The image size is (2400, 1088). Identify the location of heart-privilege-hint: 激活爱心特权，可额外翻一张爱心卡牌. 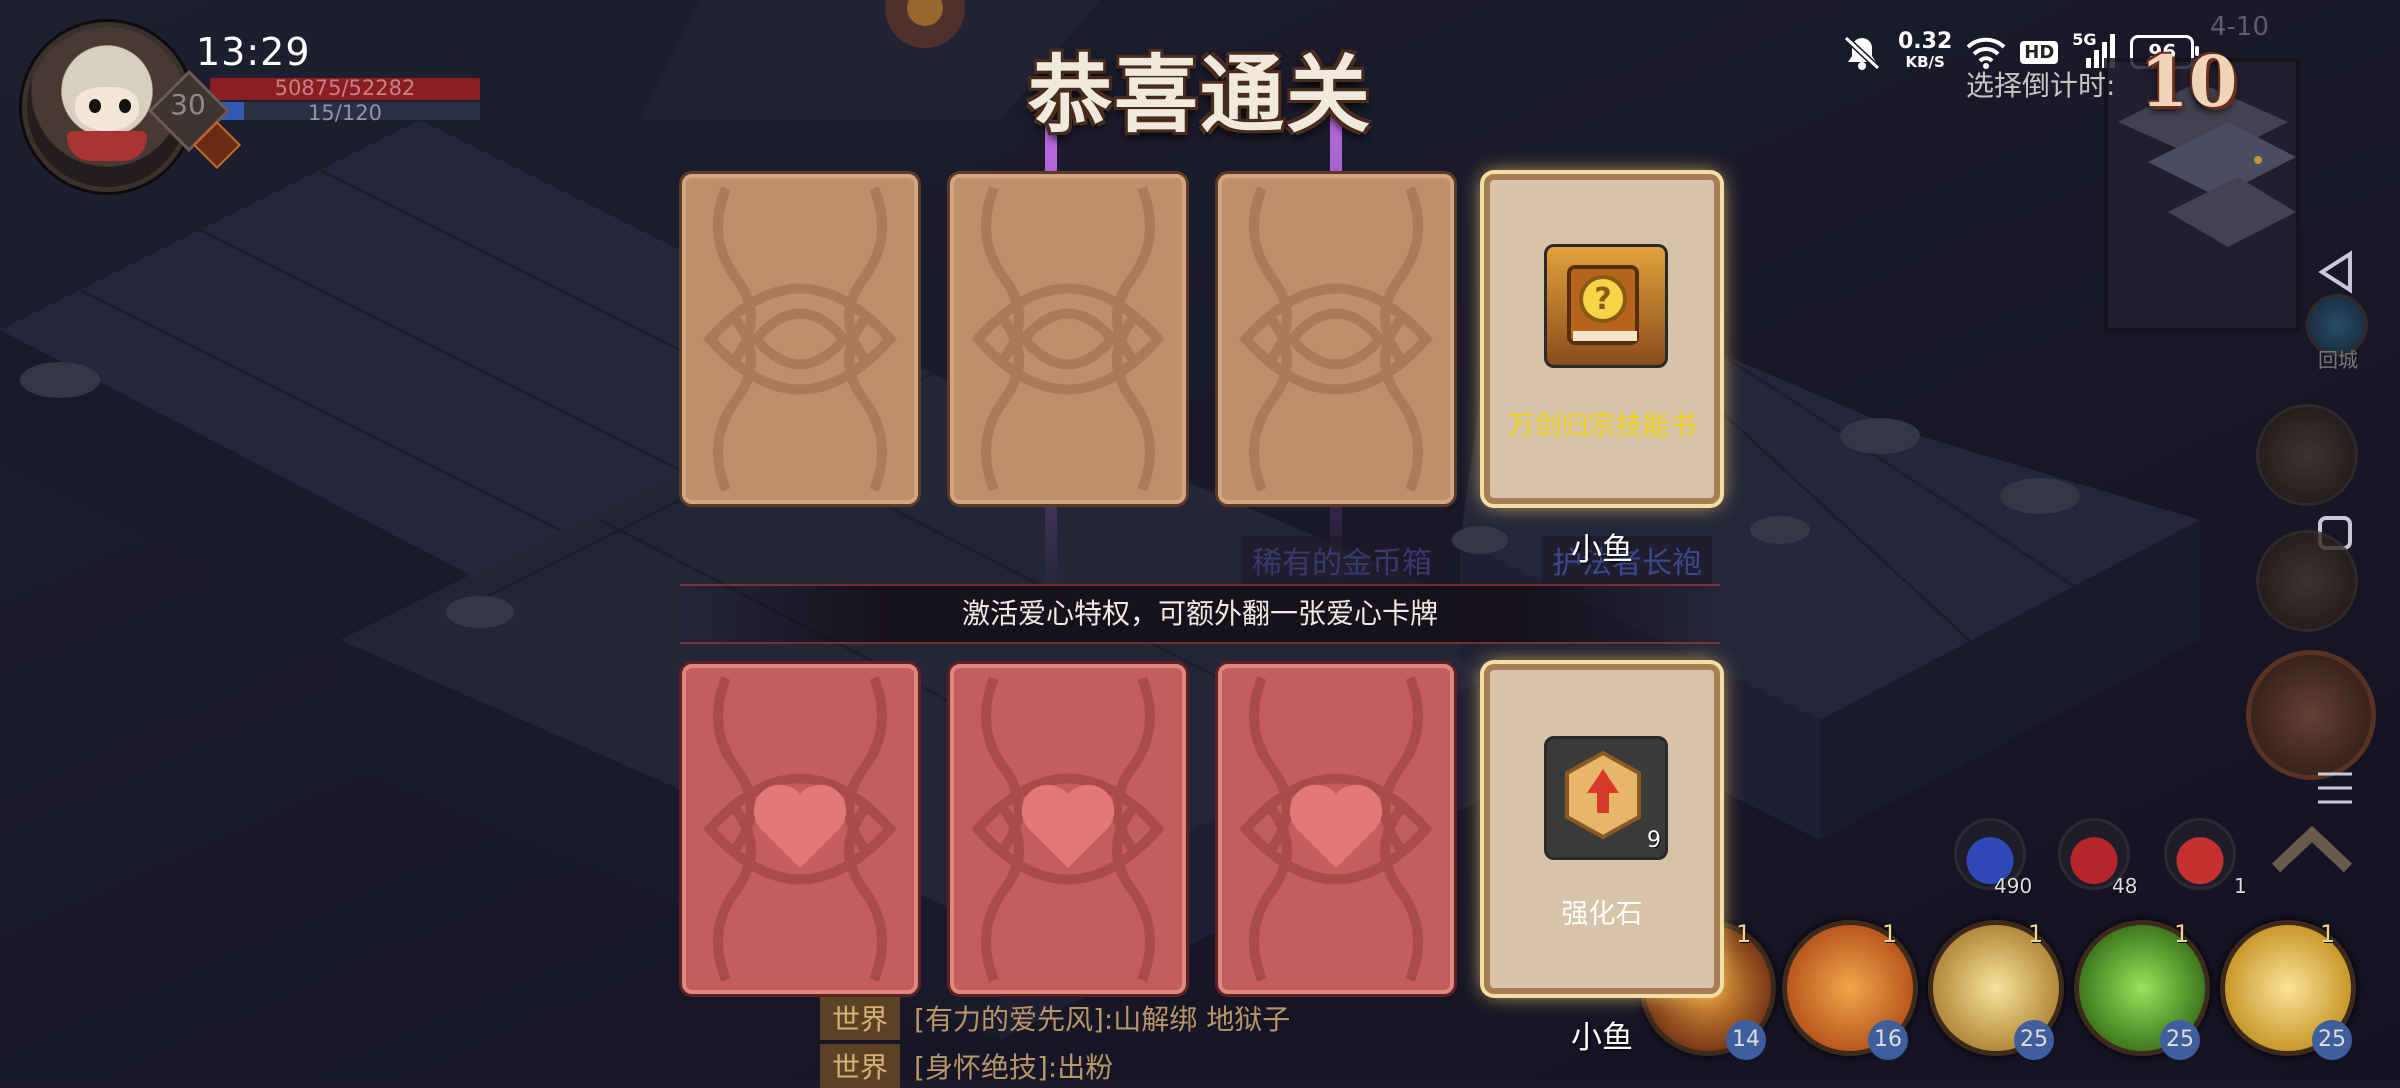
(1200, 612).